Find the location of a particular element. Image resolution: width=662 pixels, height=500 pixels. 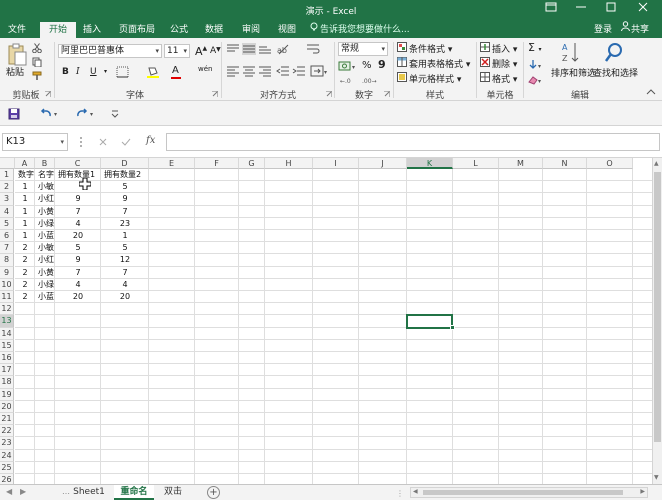

cell-b6: 小蓝 is located at coordinates (45, 236).